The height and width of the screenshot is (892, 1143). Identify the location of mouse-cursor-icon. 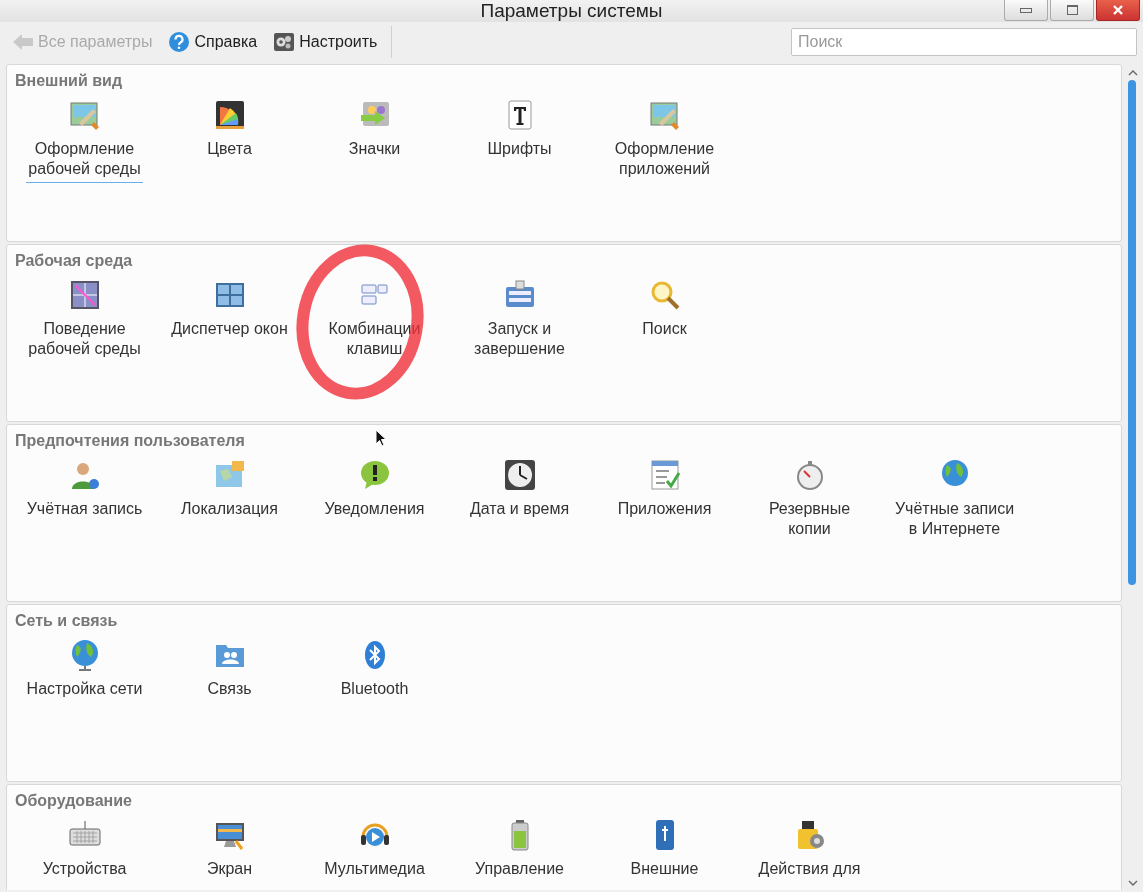
(381, 438).